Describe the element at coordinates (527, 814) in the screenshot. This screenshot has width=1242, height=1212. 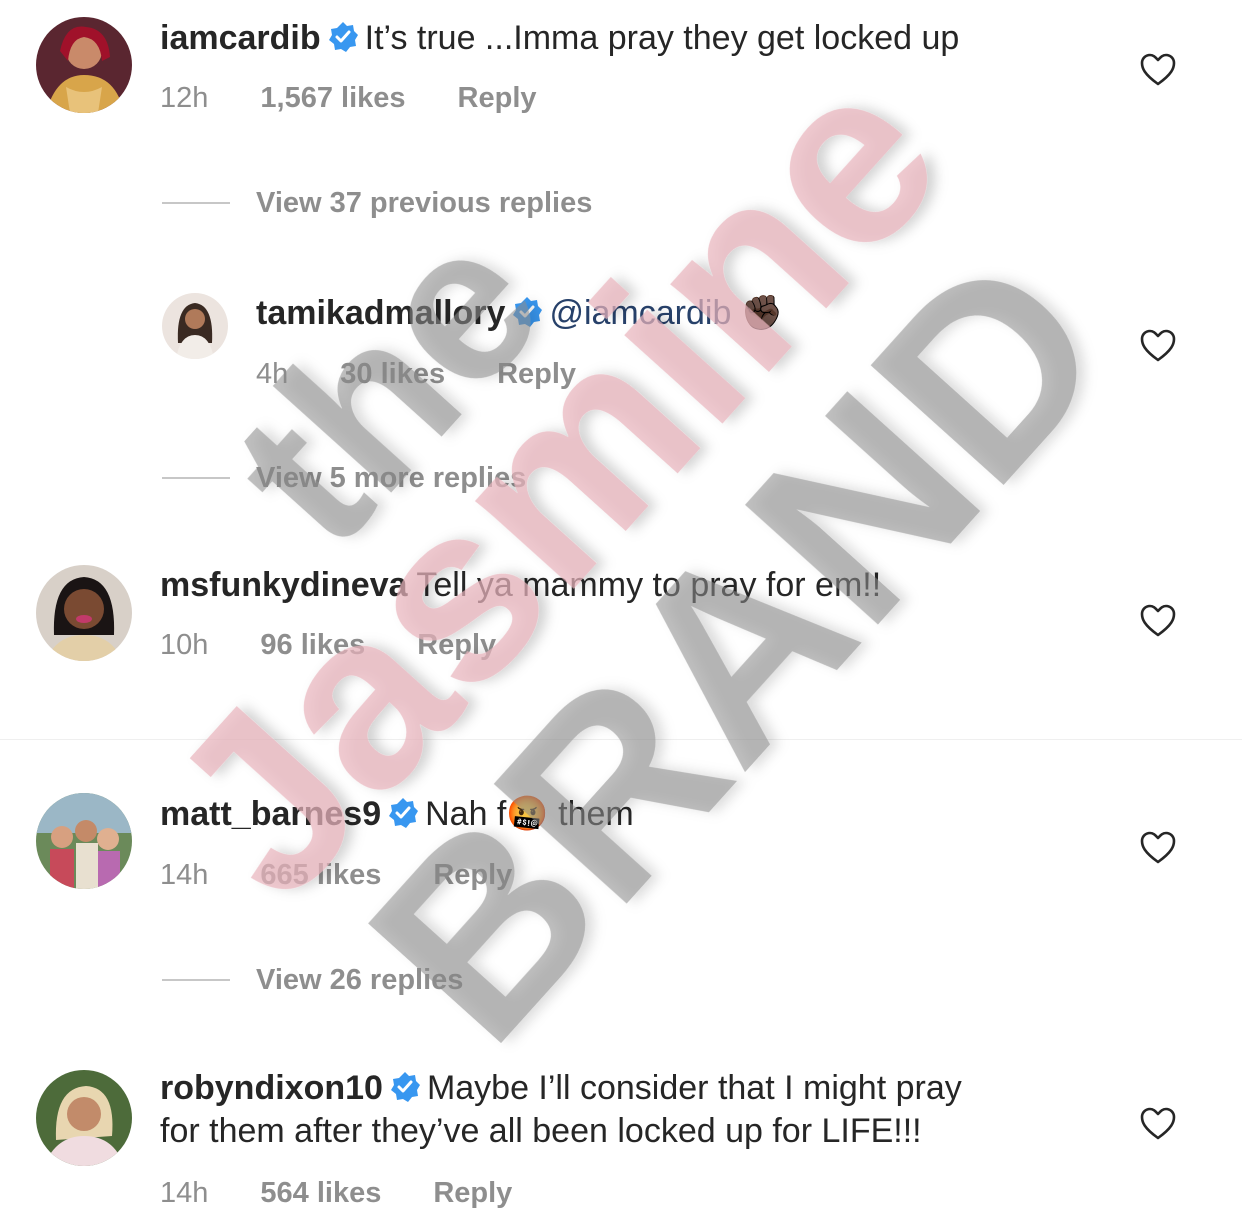
I see `cursing-face-emoji: 🤬` at that location.